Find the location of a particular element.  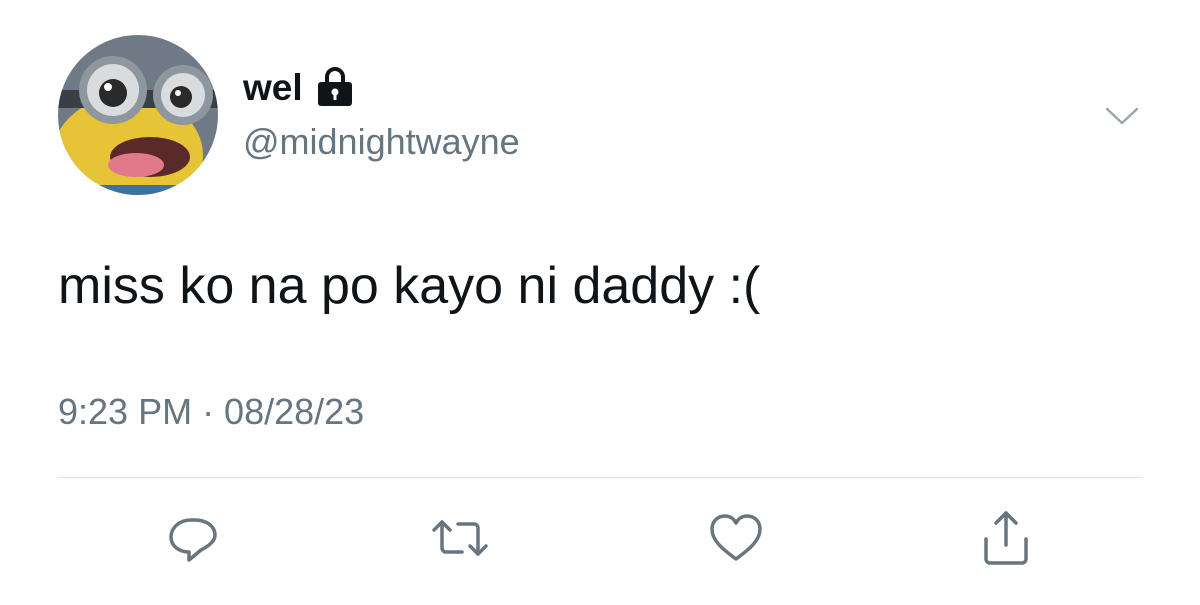

share-button is located at coordinates (1006, 538).